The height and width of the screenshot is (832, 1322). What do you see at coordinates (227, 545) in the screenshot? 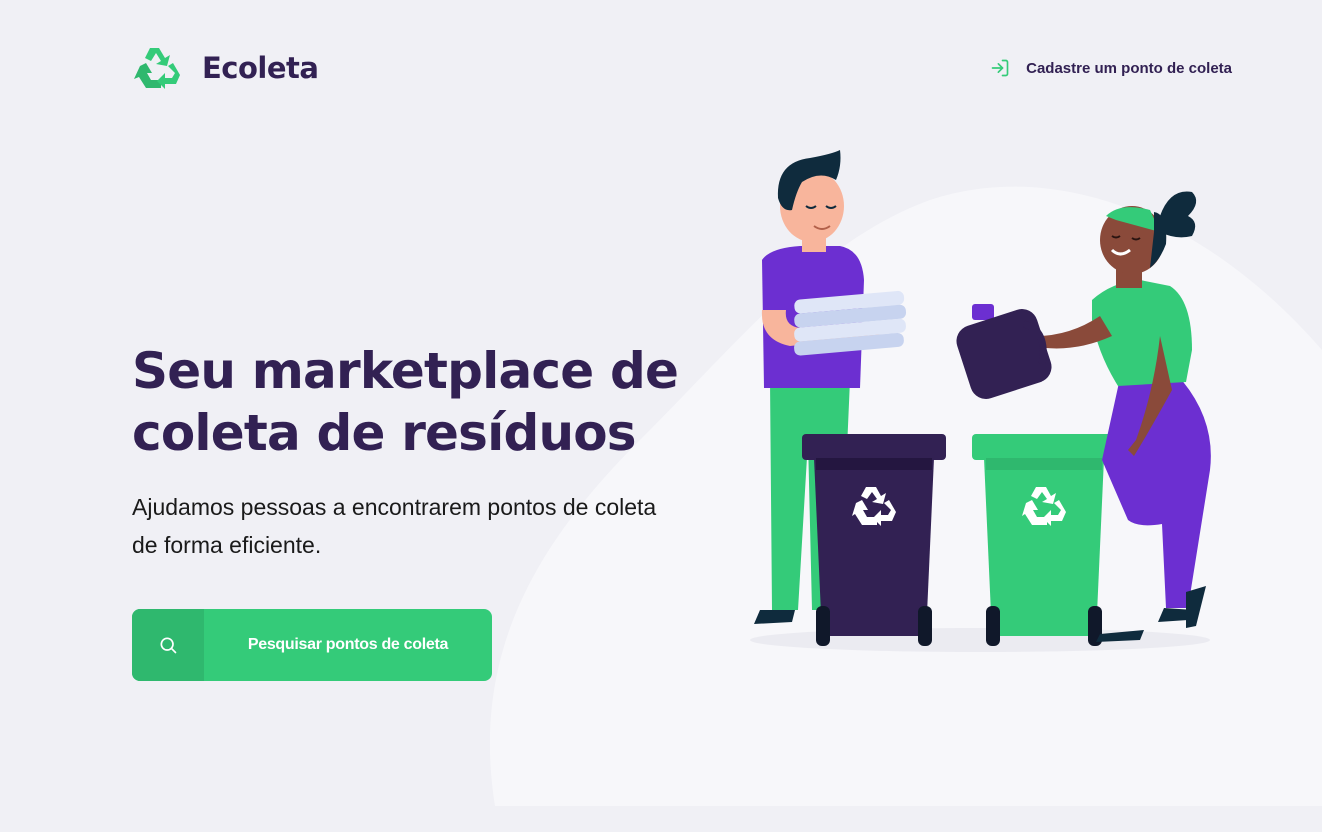
I see `description-line-2: de forma eficiente.` at bounding box center [227, 545].